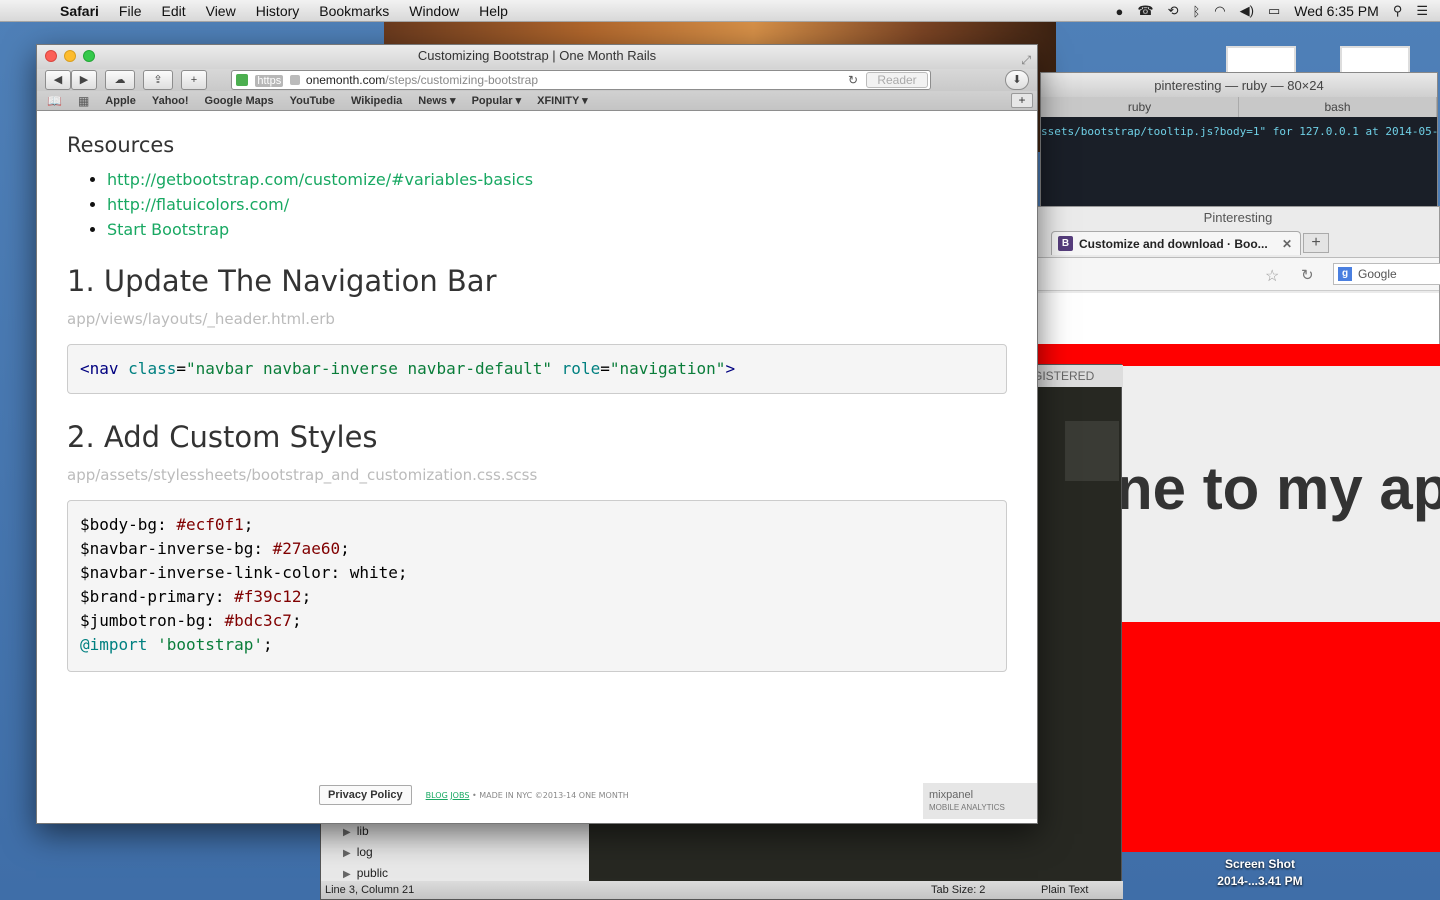 This screenshot has height=900, width=1440. I want to click on blog-link: BLOG, so click(437, 795).